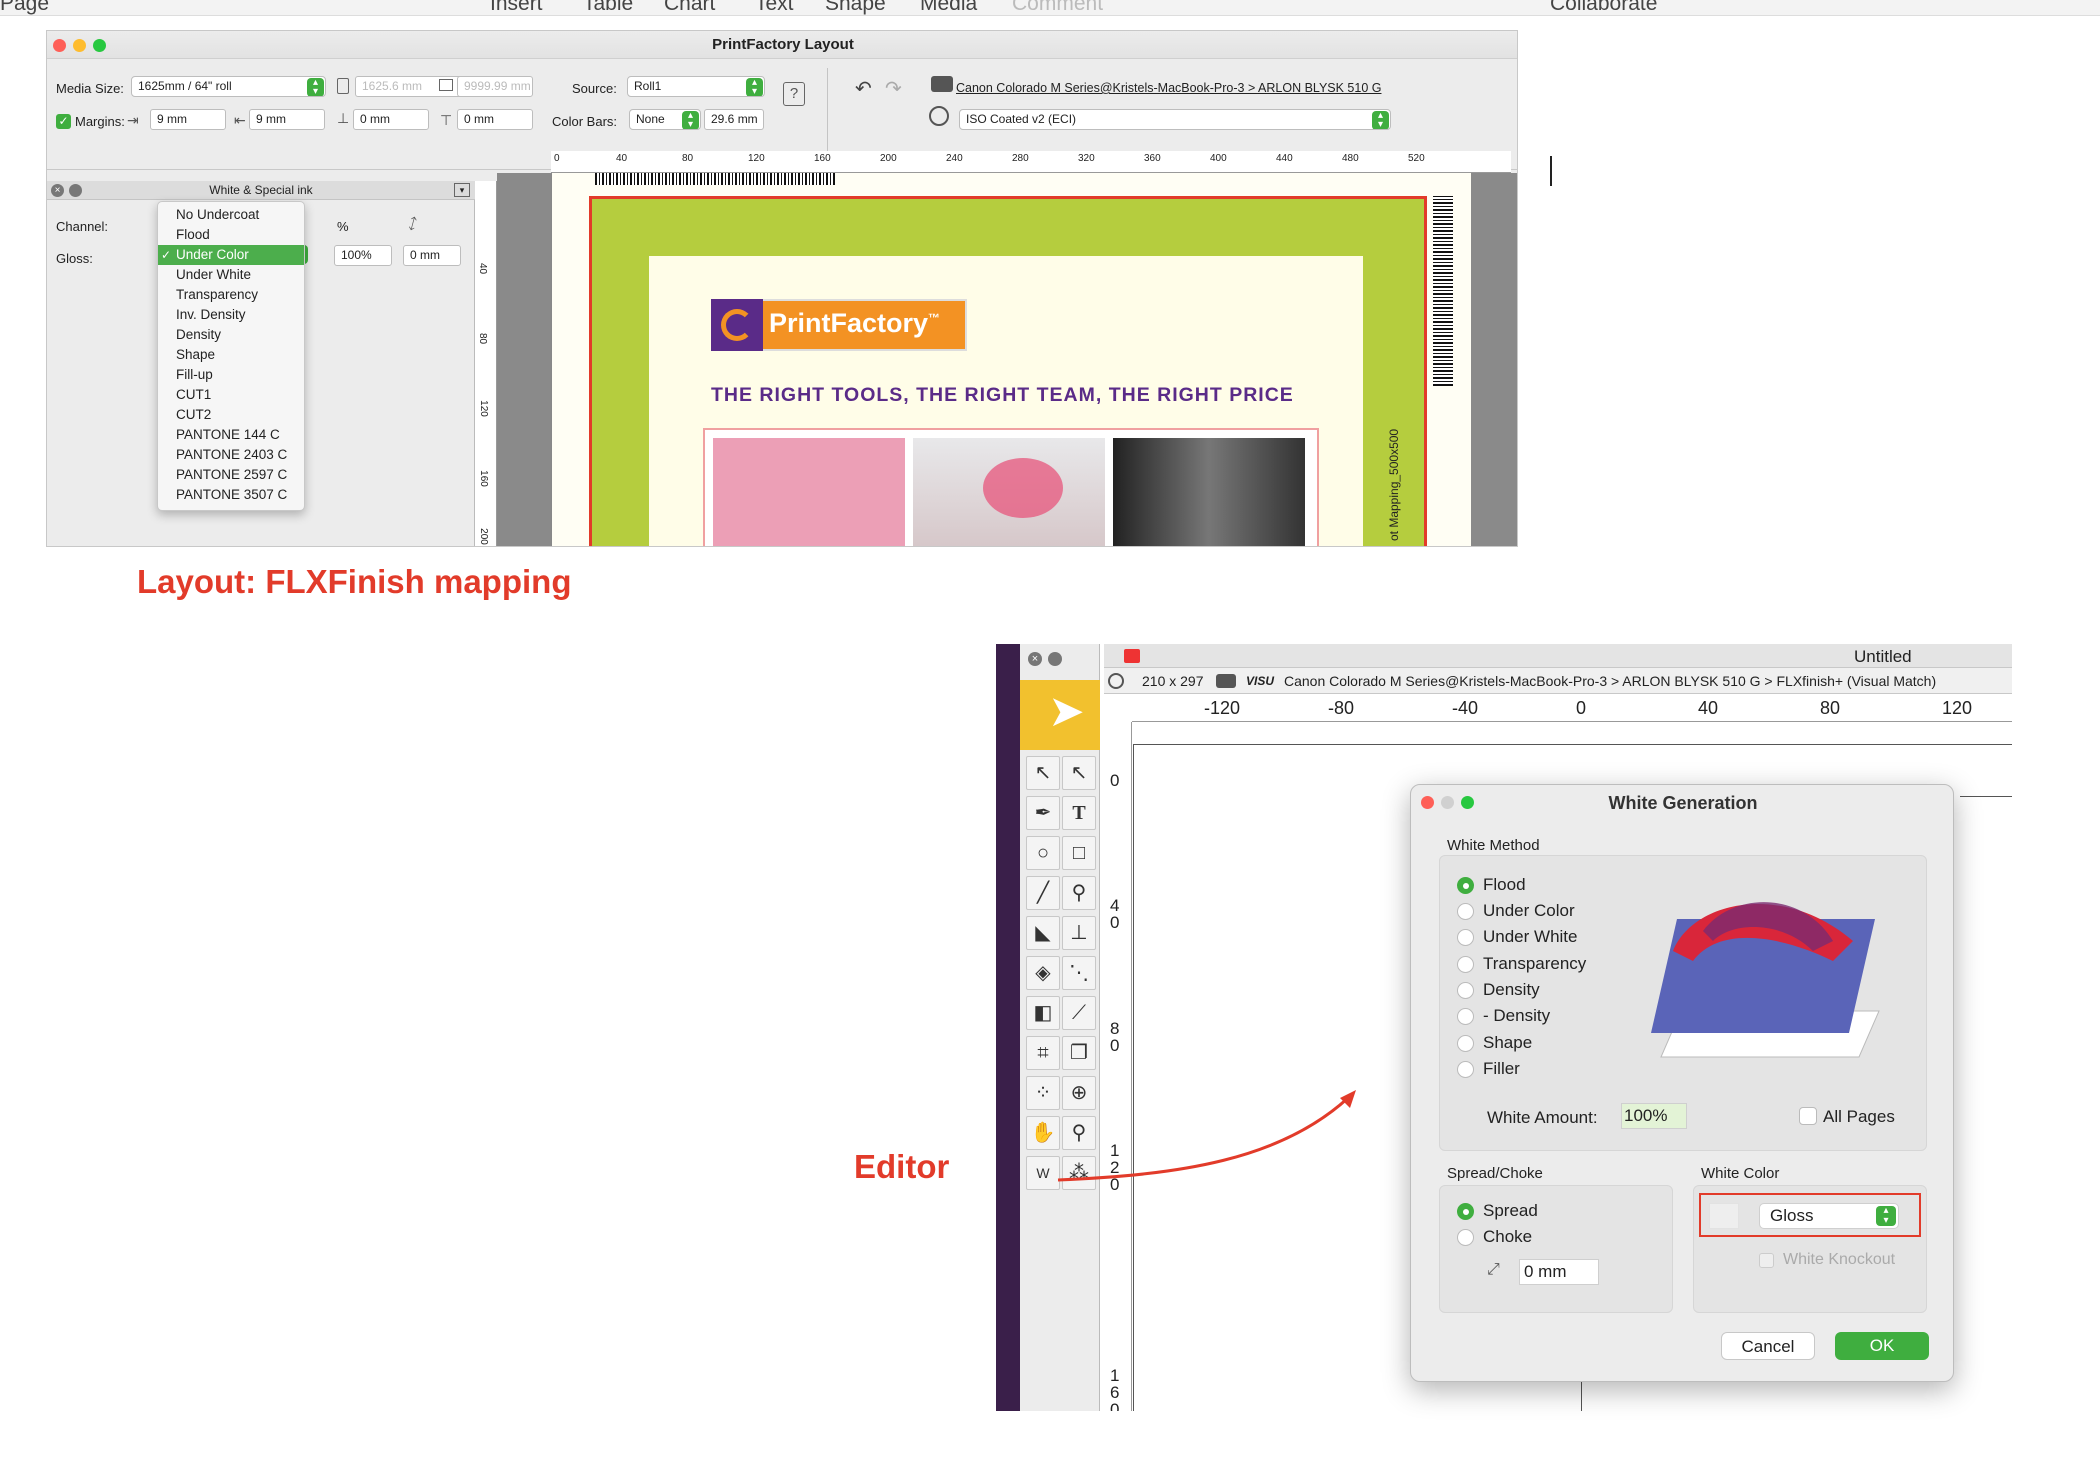  What do you see at coordinates (1465, 990) in the screenshot?
I see `radio-density` at bounding box center [1465, 990].